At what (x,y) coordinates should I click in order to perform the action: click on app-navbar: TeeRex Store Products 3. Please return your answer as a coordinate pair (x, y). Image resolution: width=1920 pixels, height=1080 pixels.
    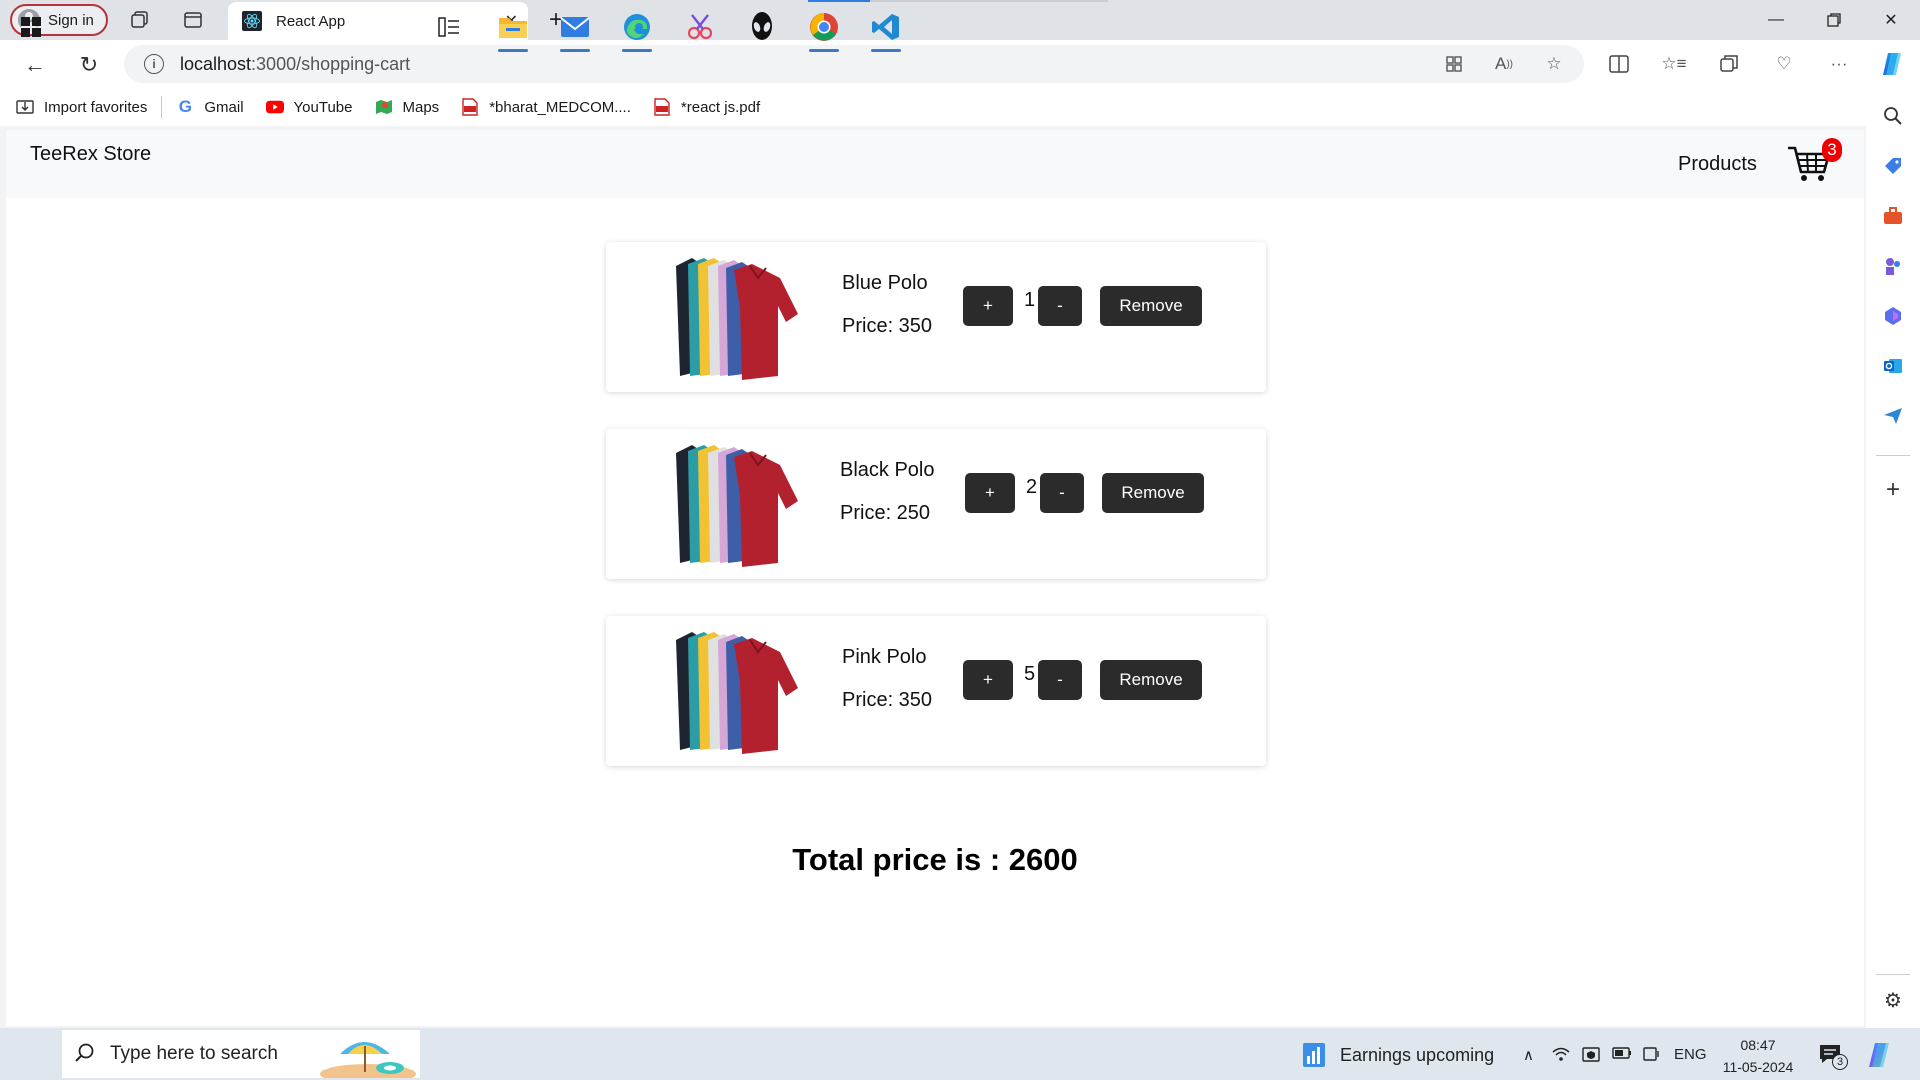
    Looking at the image, I should click on (935, 164).